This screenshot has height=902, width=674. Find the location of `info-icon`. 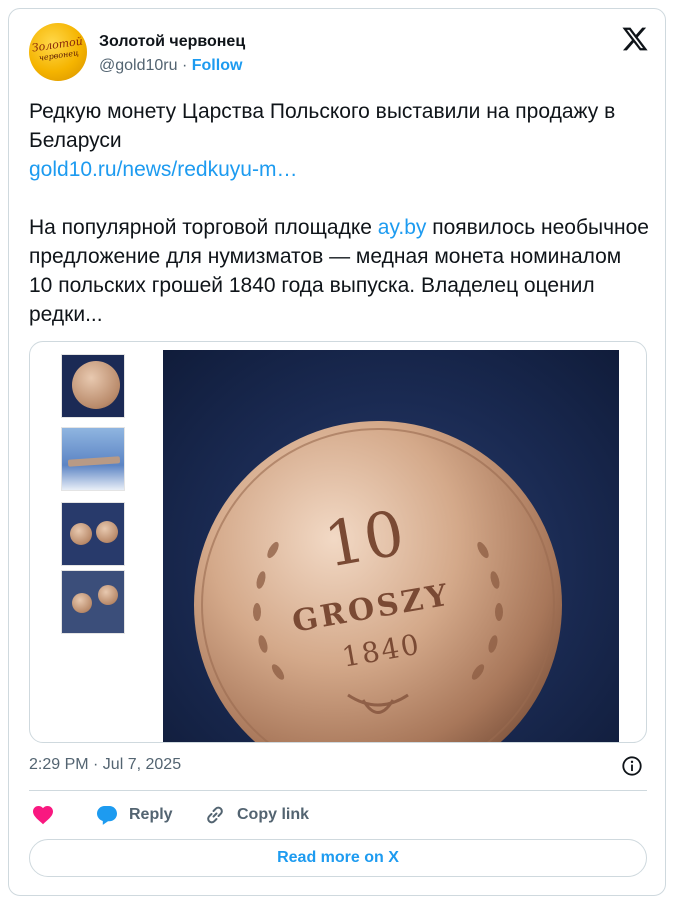

info-icon is located at coordinates (632, 766).